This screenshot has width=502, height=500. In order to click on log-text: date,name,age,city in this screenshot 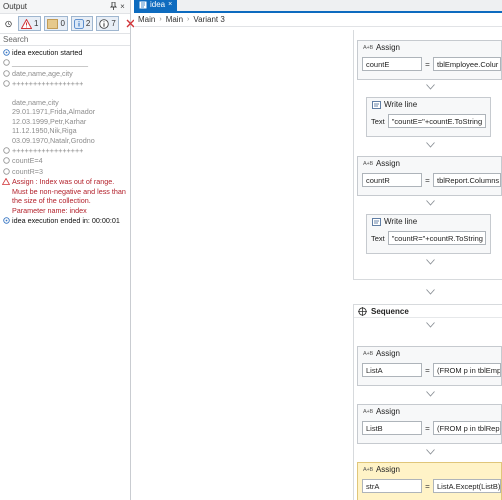, I will do `click(42, 73)`.